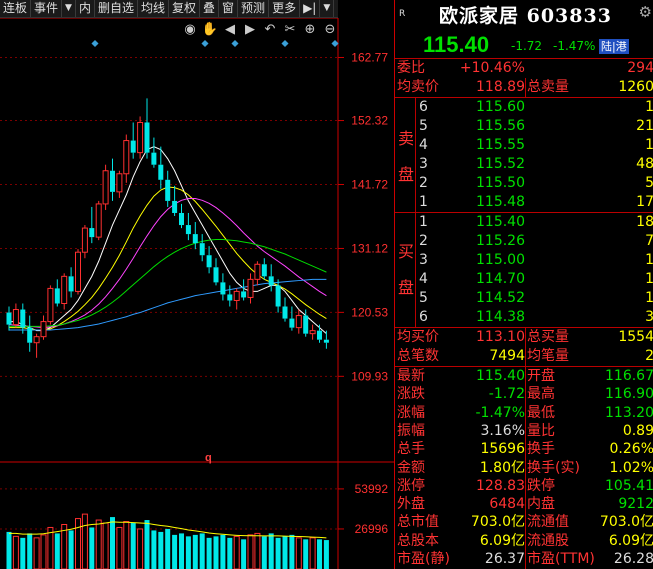 Image resolution: width=653 pixels, height=569 pixels. I want to click on bid-volume: 18, so click(644, 222).